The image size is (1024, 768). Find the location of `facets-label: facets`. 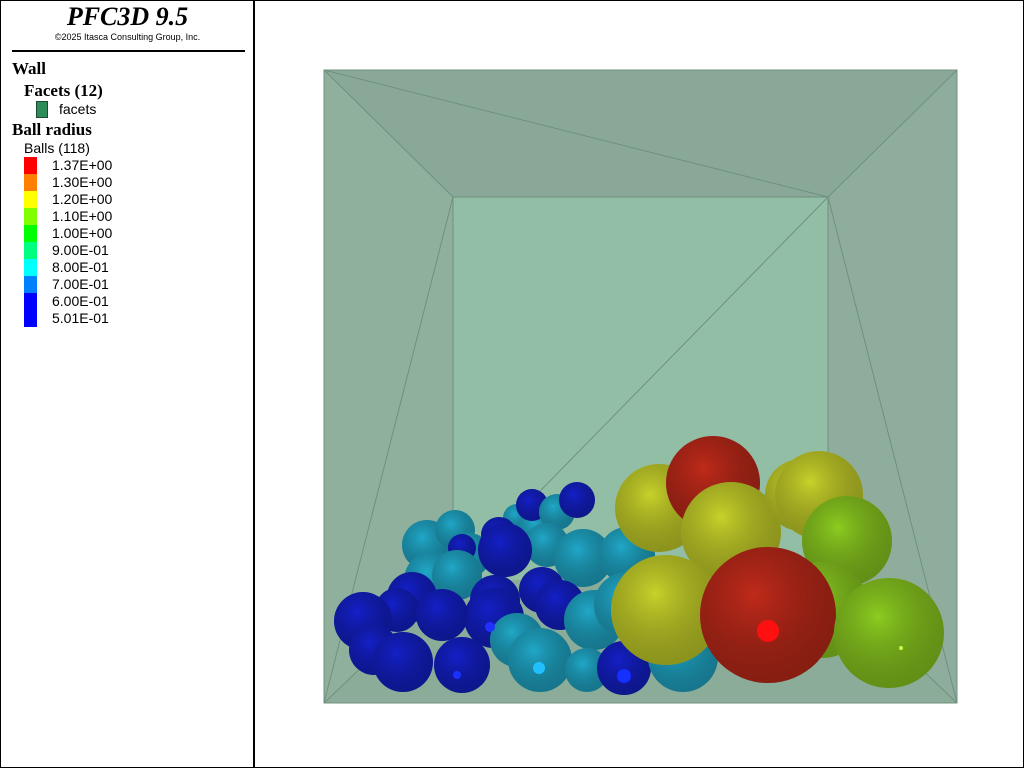

facets-label: facets is located at coordinates (78, 109).